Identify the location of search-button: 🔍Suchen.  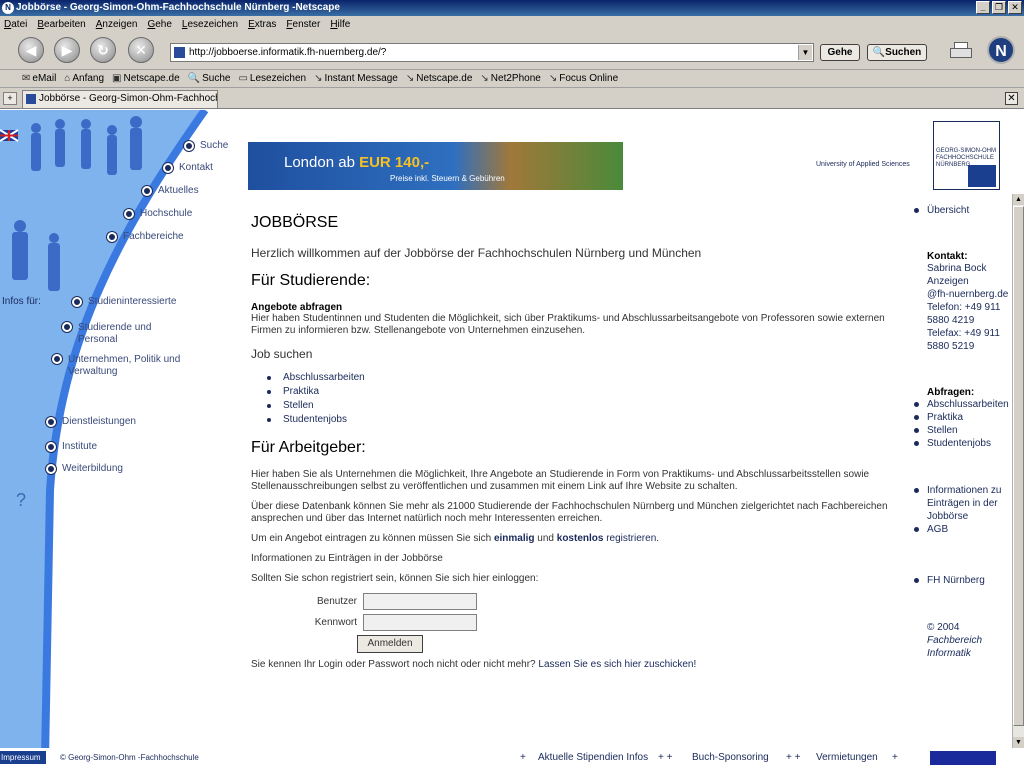
(897, 52).